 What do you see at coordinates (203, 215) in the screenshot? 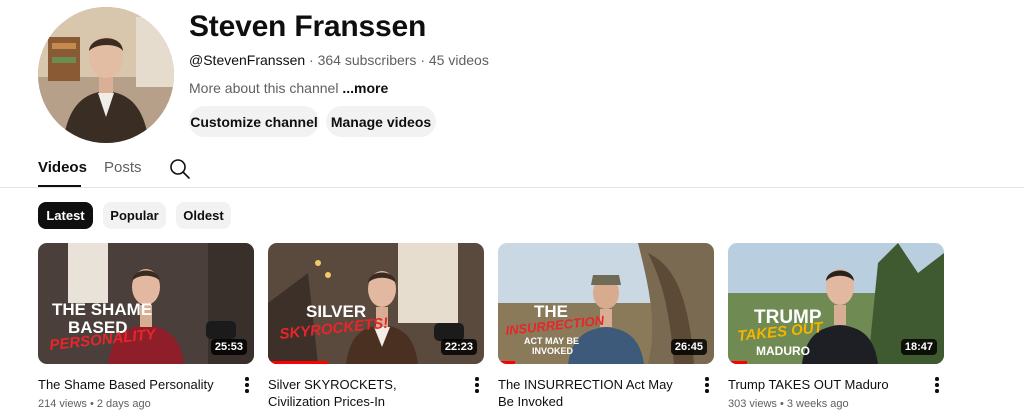
I see `filter-oldest-chip: Oldest` at bounding box center [203, 215].